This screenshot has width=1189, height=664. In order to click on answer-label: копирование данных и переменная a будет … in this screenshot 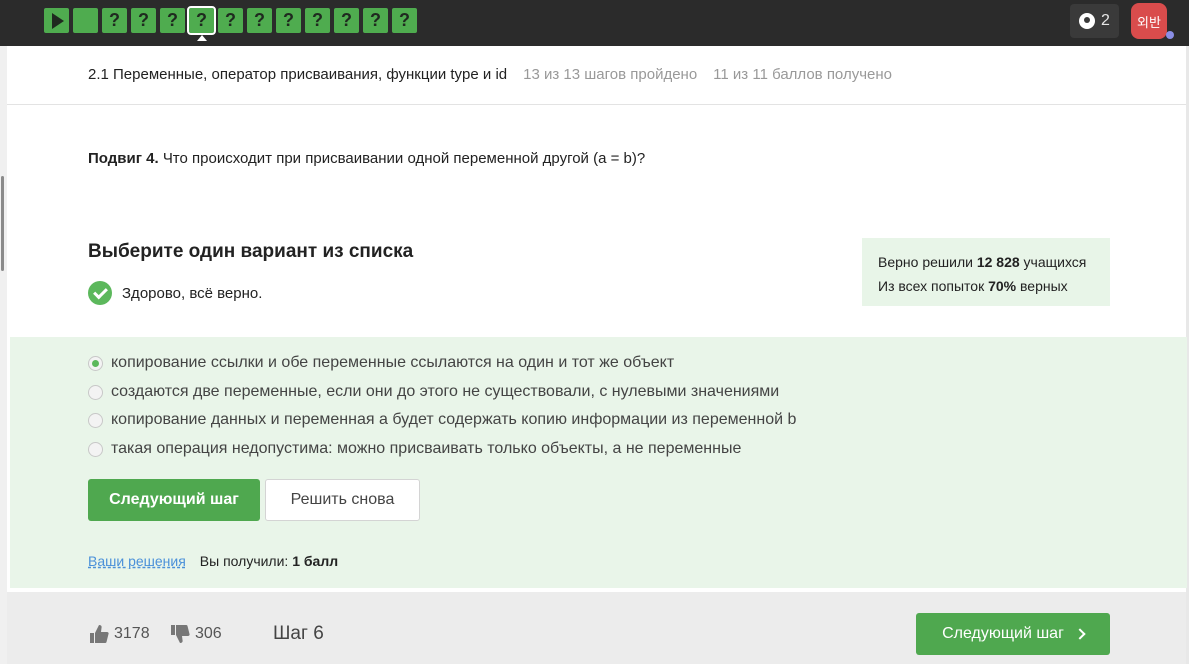, I will do `click(454, 419)`.